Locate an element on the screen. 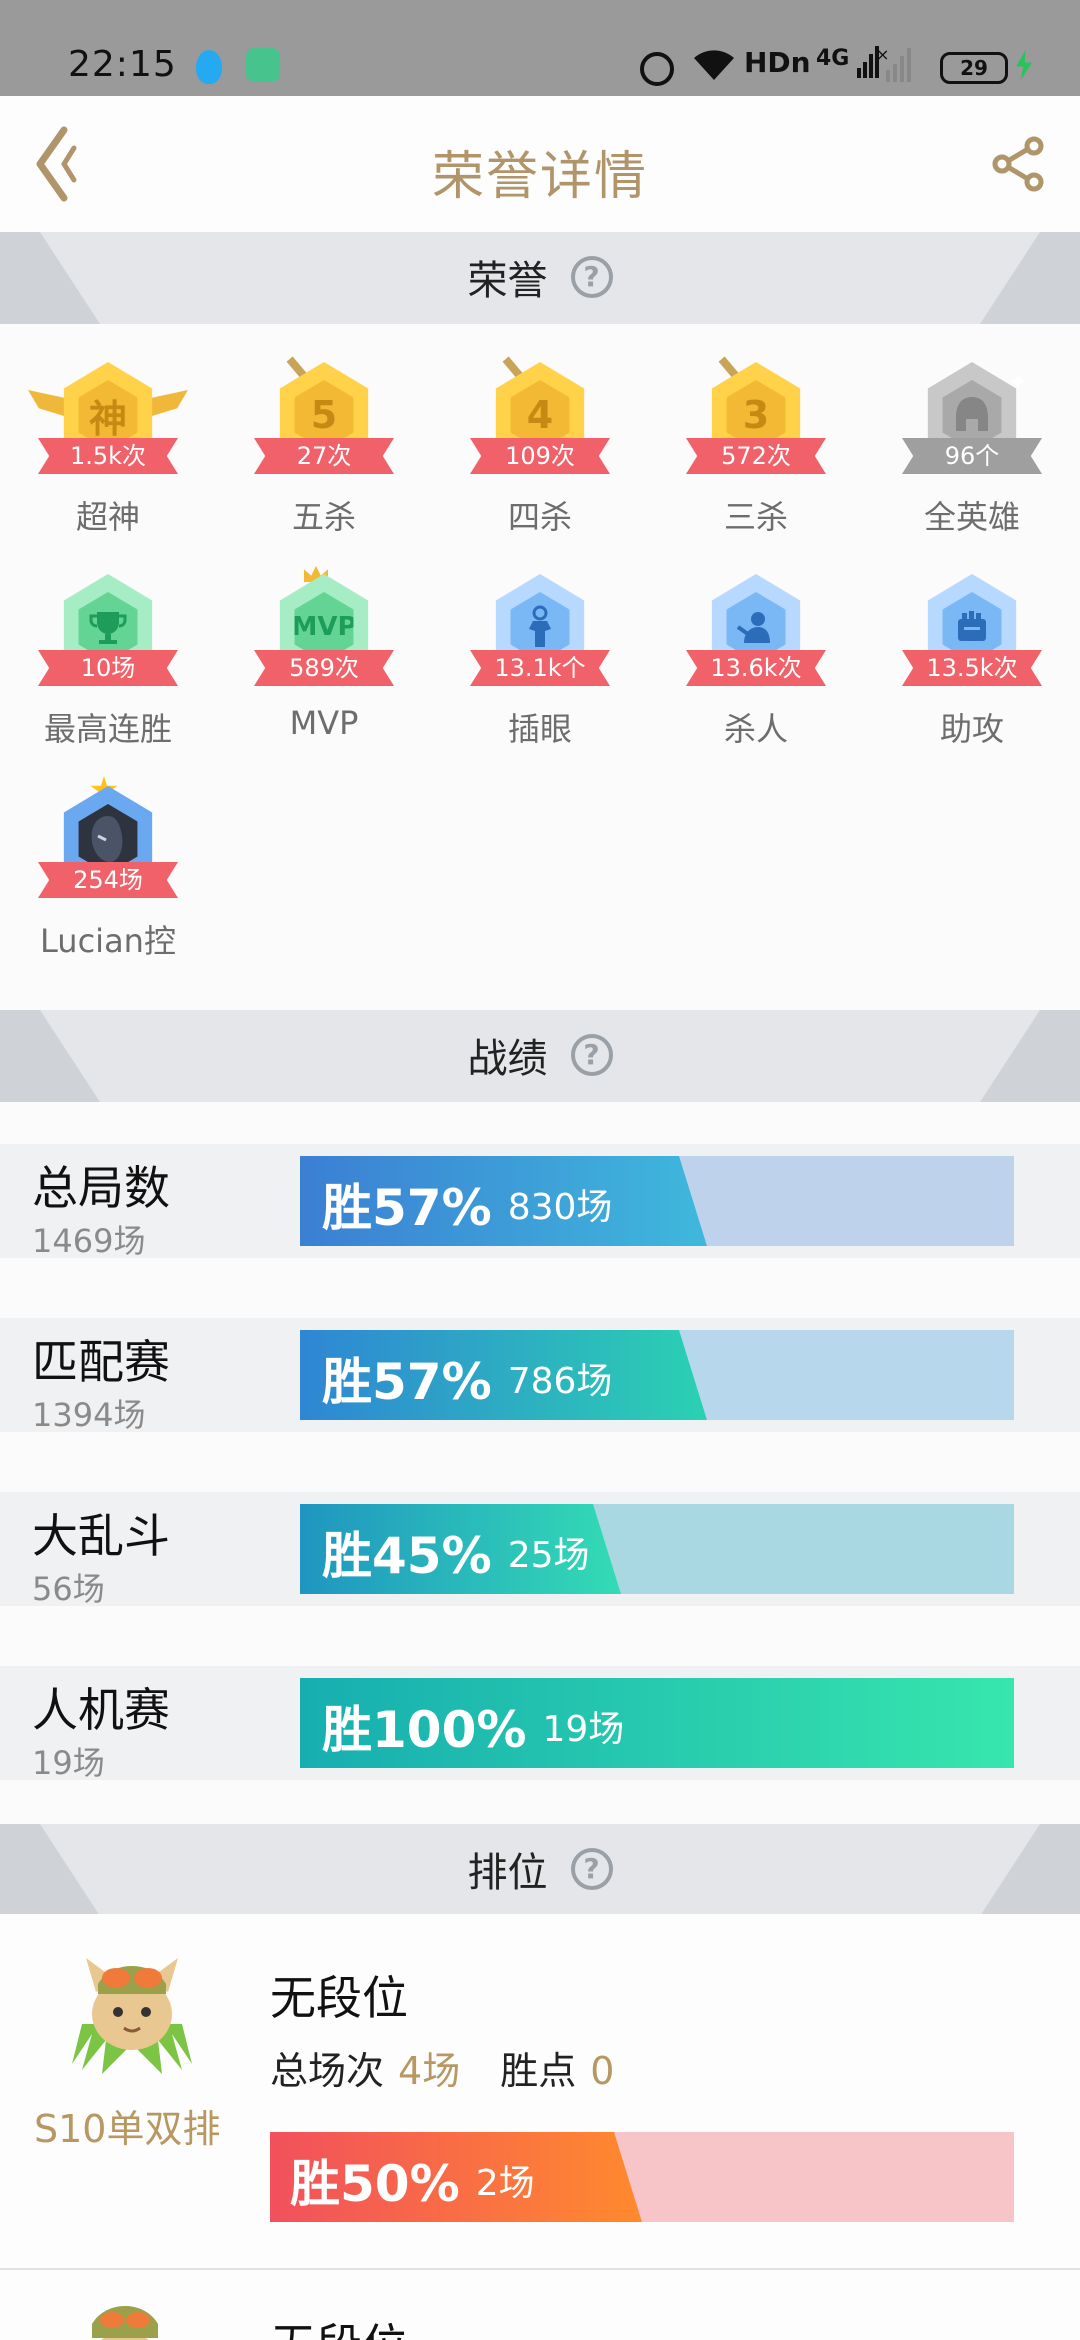  points-label: 胜点 is located at coordinates (538, 2071).